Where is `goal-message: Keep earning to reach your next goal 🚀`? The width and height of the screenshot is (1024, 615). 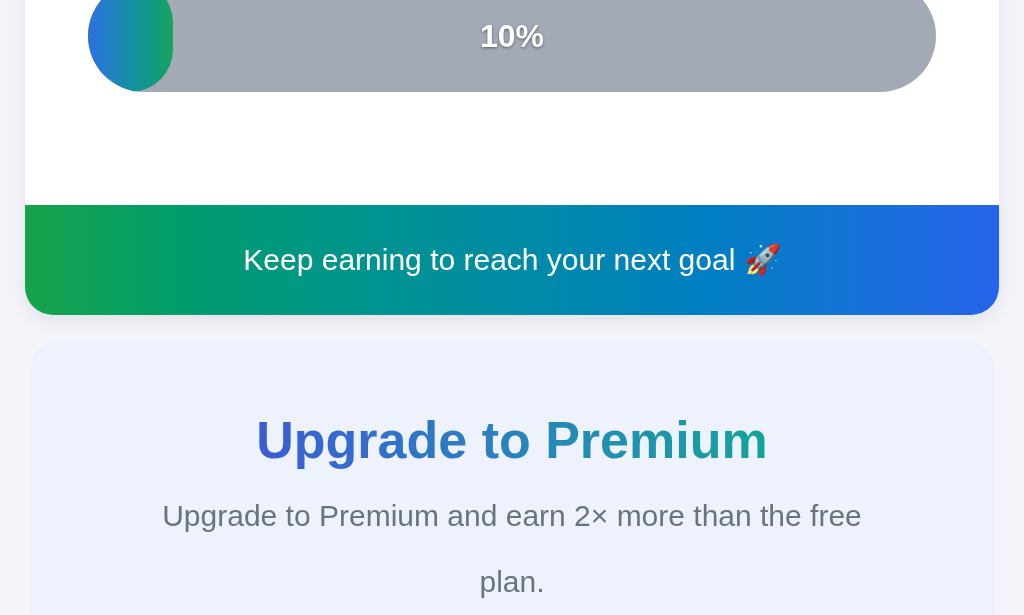 goal-message: Keep earning to reach your next goal 🚀 is located at coordinates (512, 260).